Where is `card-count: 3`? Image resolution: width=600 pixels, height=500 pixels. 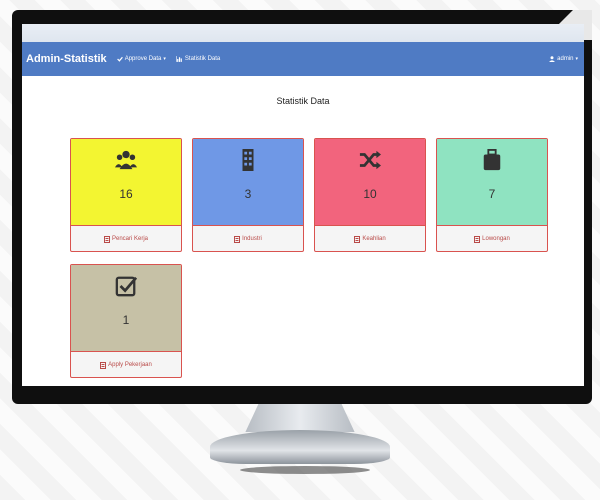 card-count: 3 is located at coordinates (248, 194).